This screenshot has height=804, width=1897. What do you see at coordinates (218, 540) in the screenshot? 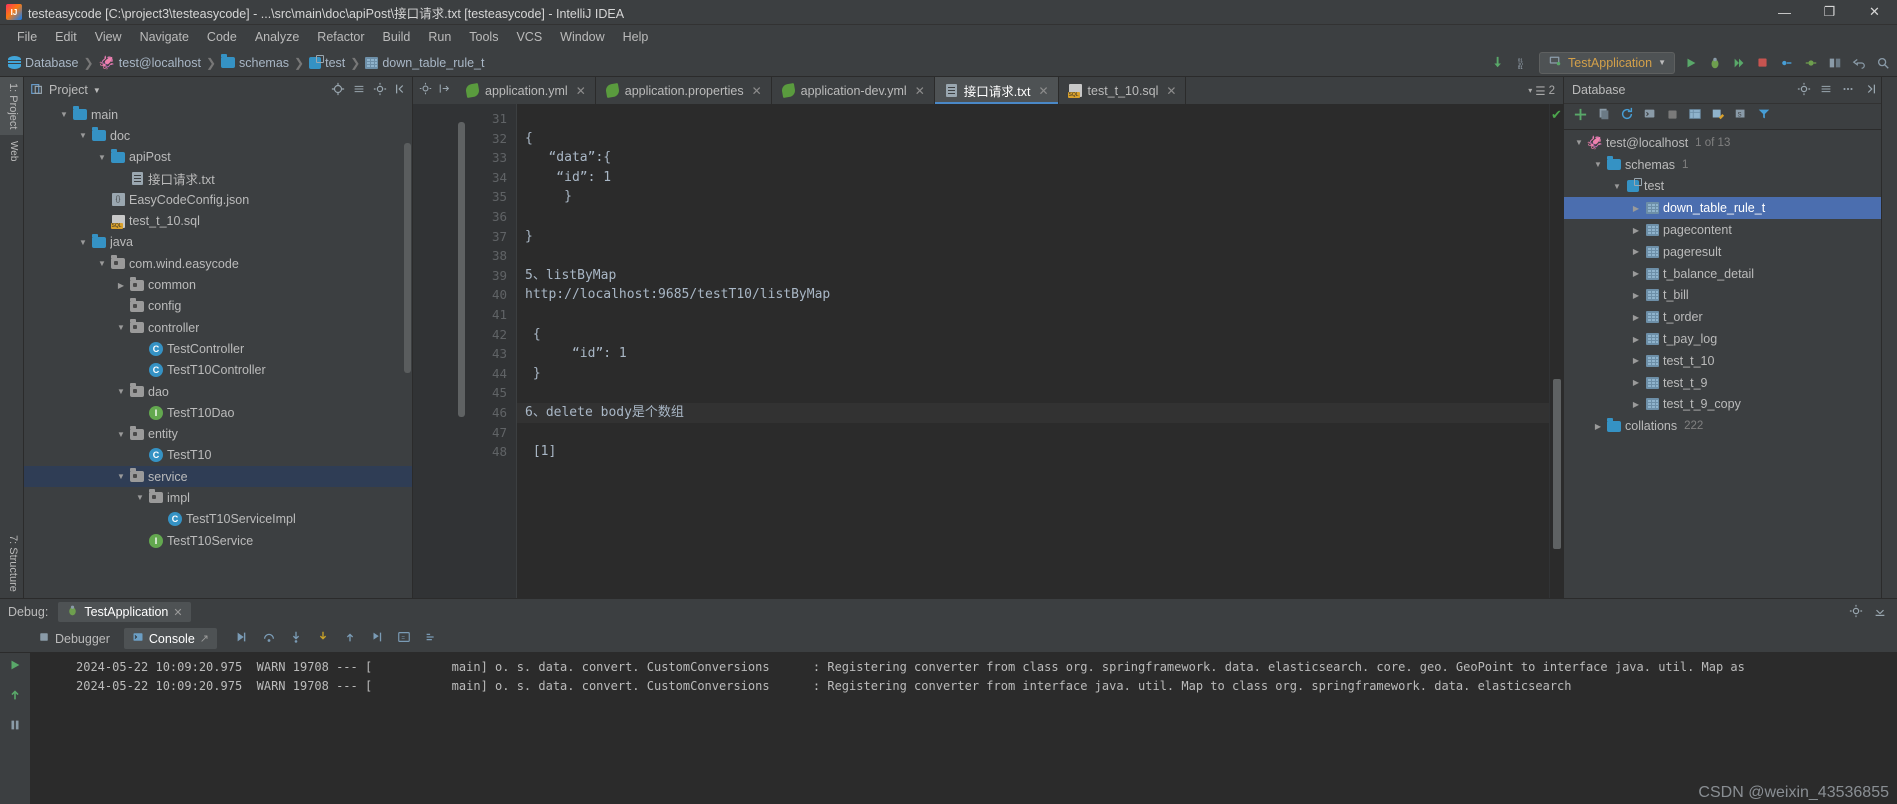
I see `project-tree-row: I TestT10Service` at bounding box center [218, 540].